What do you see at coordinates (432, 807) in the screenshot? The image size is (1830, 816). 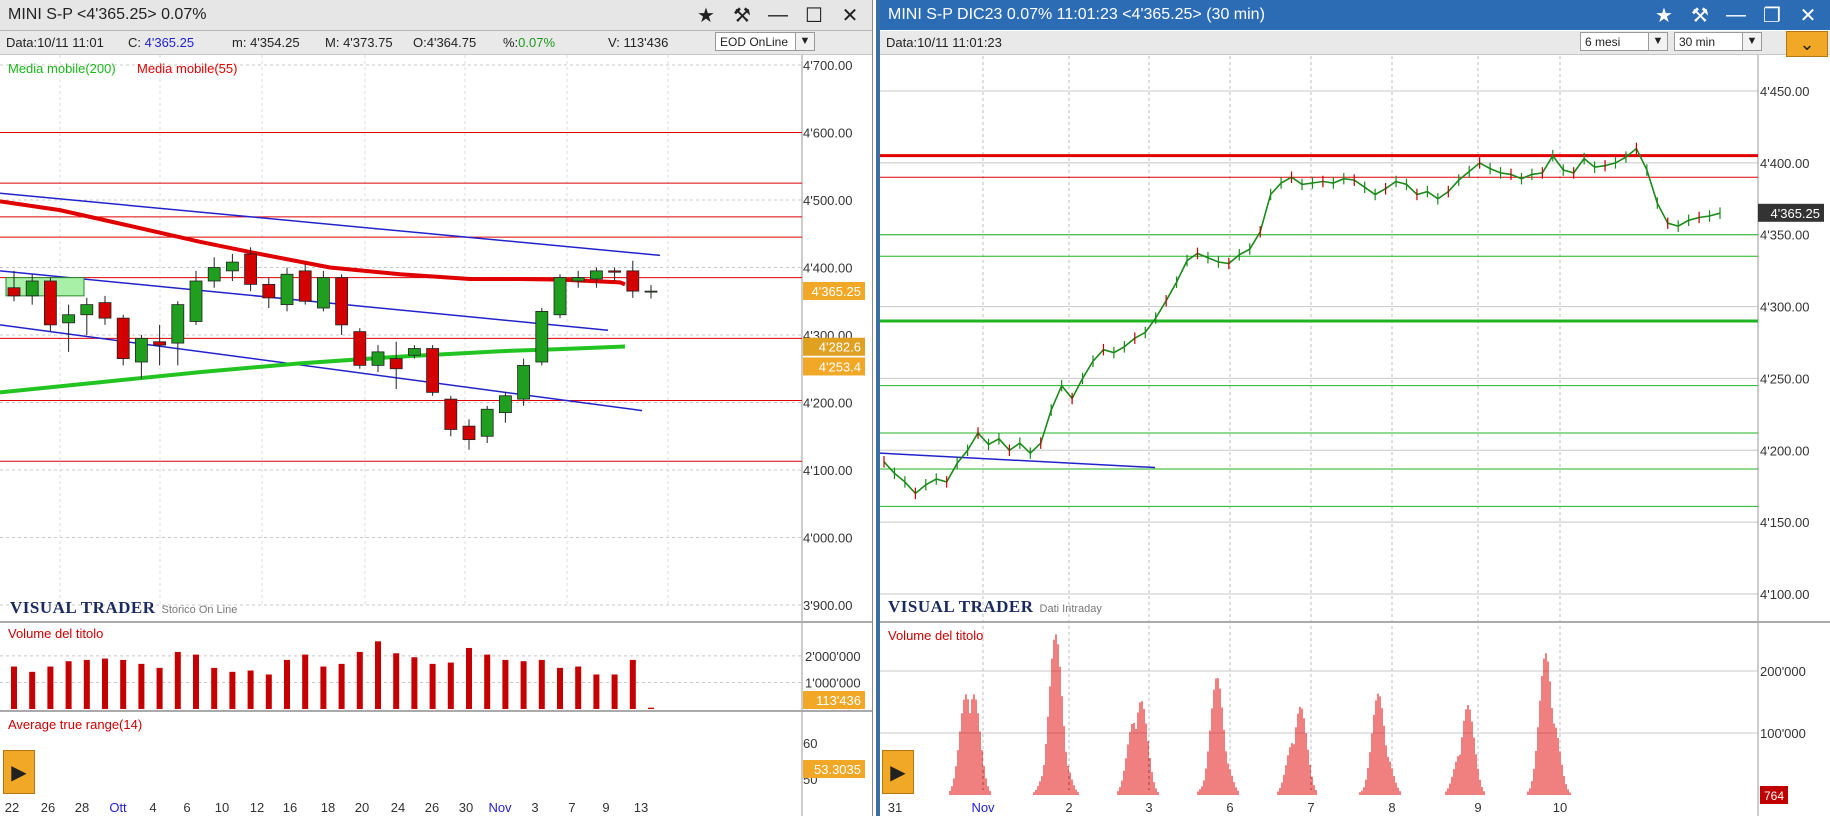 I see `time-tick-label: 26` at bounding box center [432, 807].